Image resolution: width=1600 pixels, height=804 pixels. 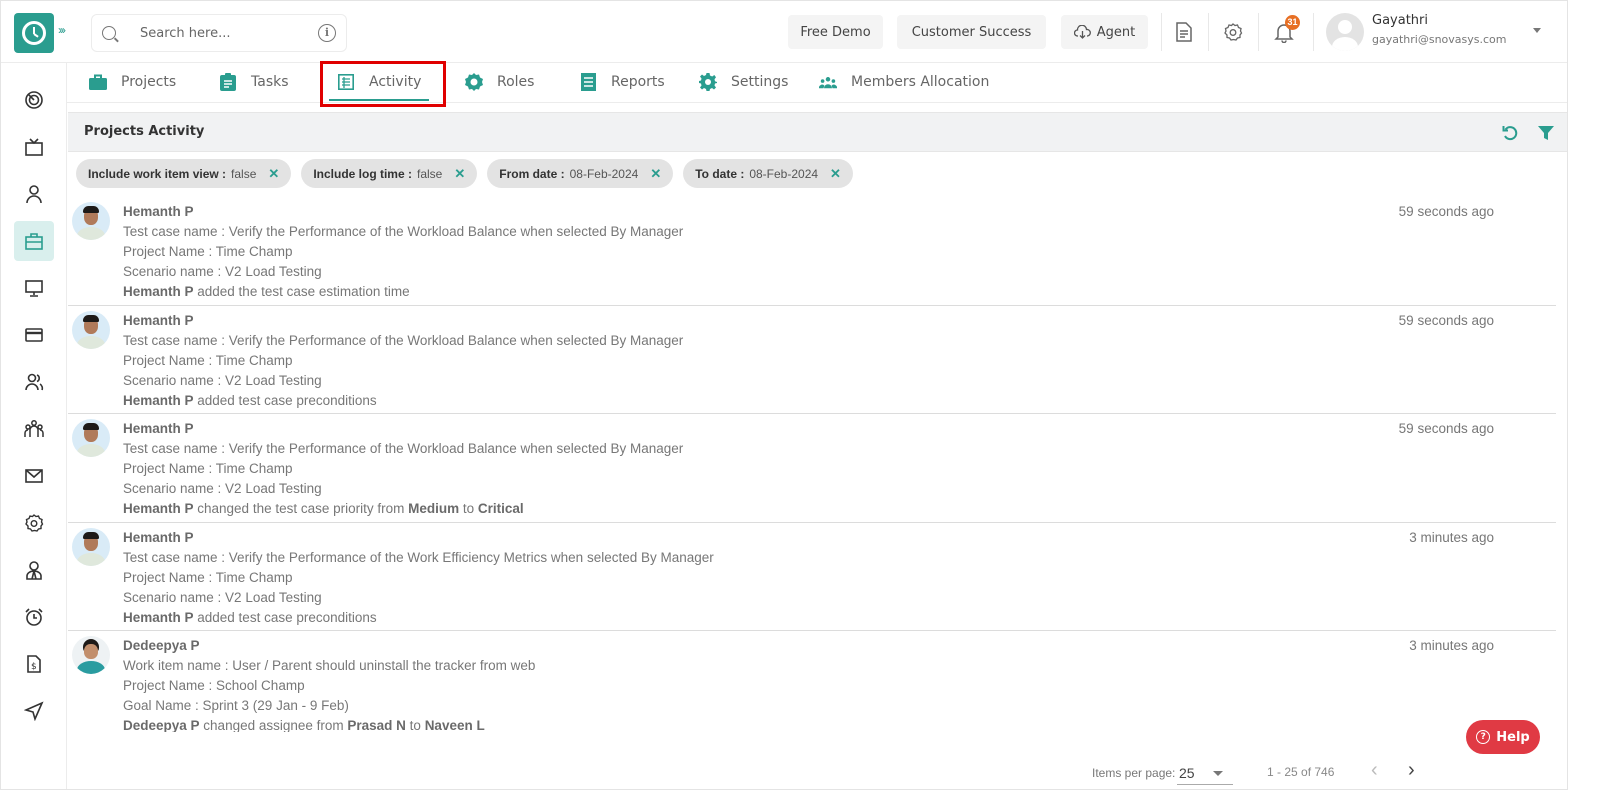 I want to click on activity-goal-name: Goal Name : Sprint 3 (29 Jan - 9 Feb), so click(x=236, y=705).